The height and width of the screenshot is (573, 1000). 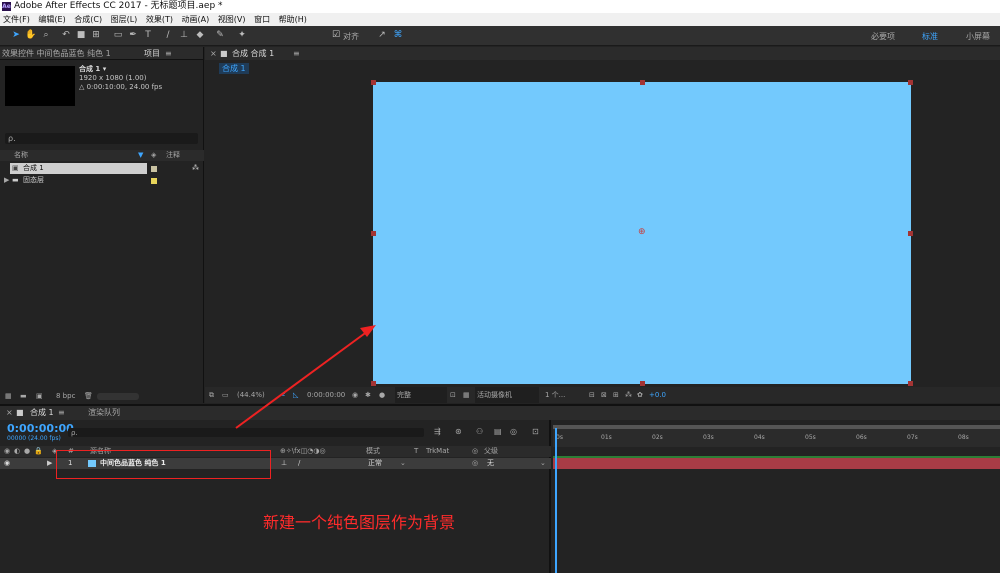 What do you see at coordinates (475, 463) in the screenshot?
I see `pickwhip-icon: ◎` at bounding box center [475, 463].